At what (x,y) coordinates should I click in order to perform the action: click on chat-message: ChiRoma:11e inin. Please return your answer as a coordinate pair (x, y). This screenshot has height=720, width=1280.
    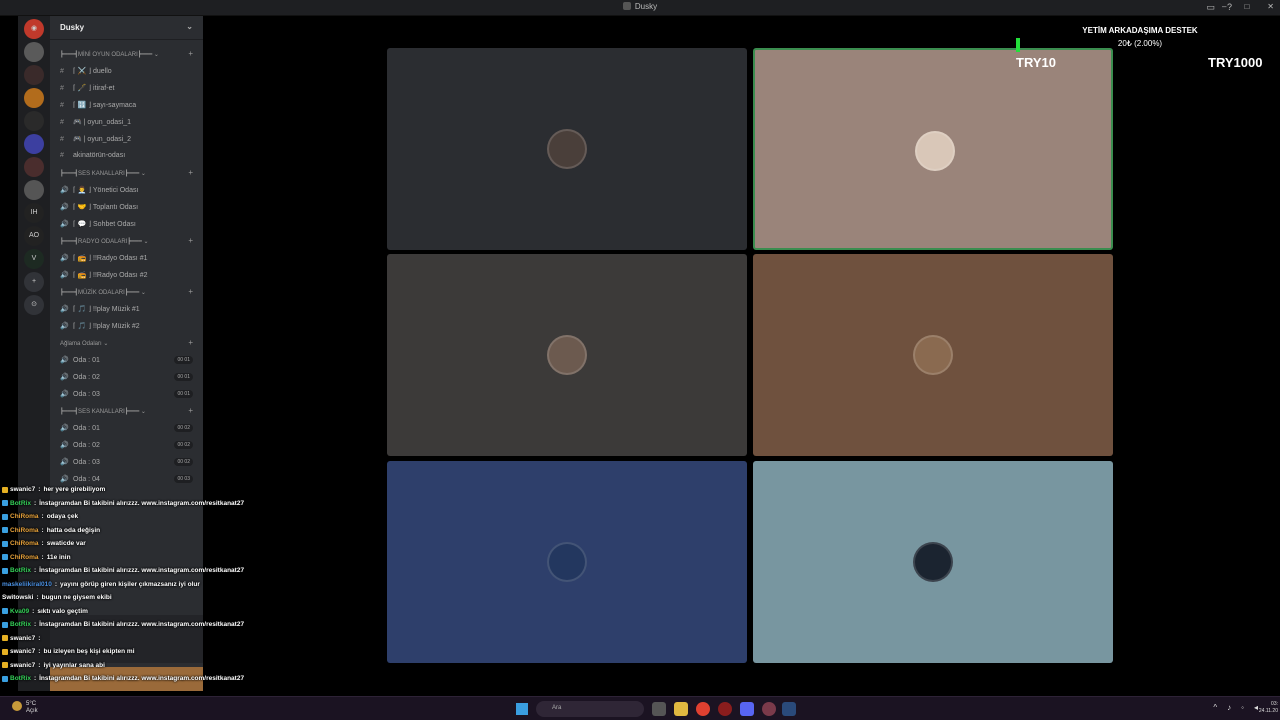
    Looking at the image, I should click on (137, 558).